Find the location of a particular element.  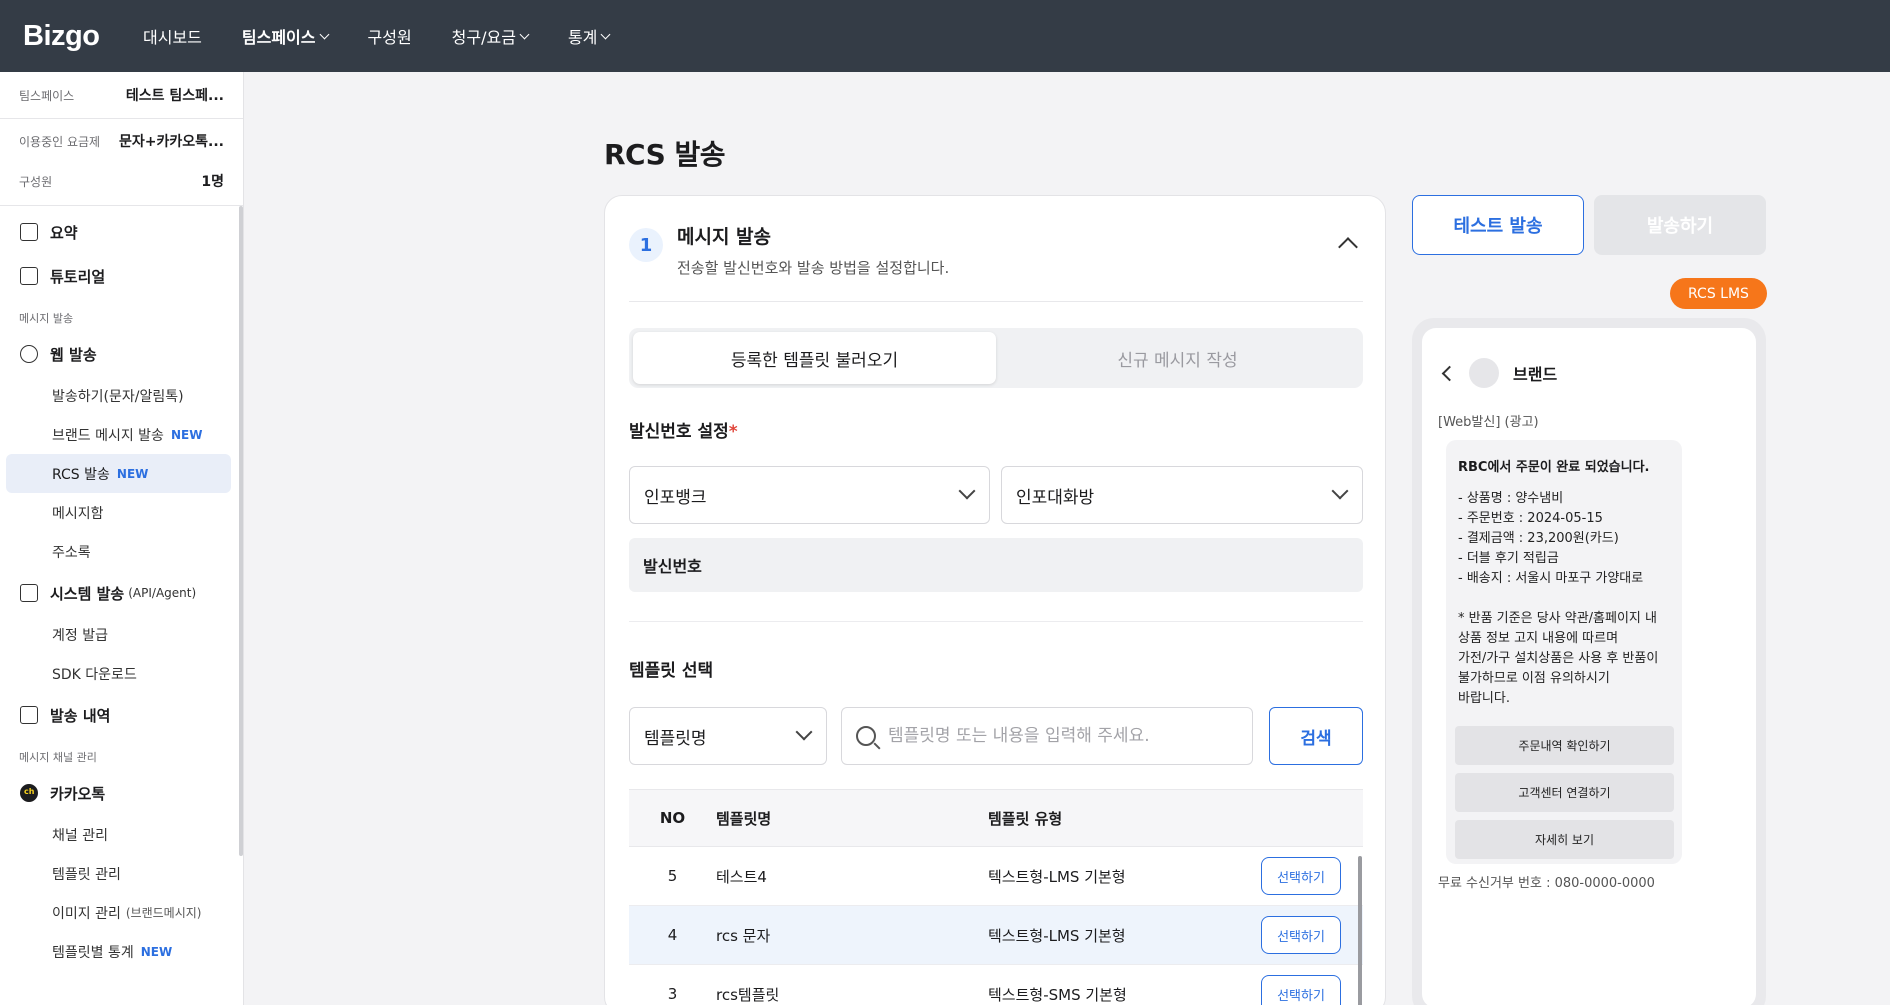

sender-channel-select: 인포대화방 is located at coordinates (1182, 495).